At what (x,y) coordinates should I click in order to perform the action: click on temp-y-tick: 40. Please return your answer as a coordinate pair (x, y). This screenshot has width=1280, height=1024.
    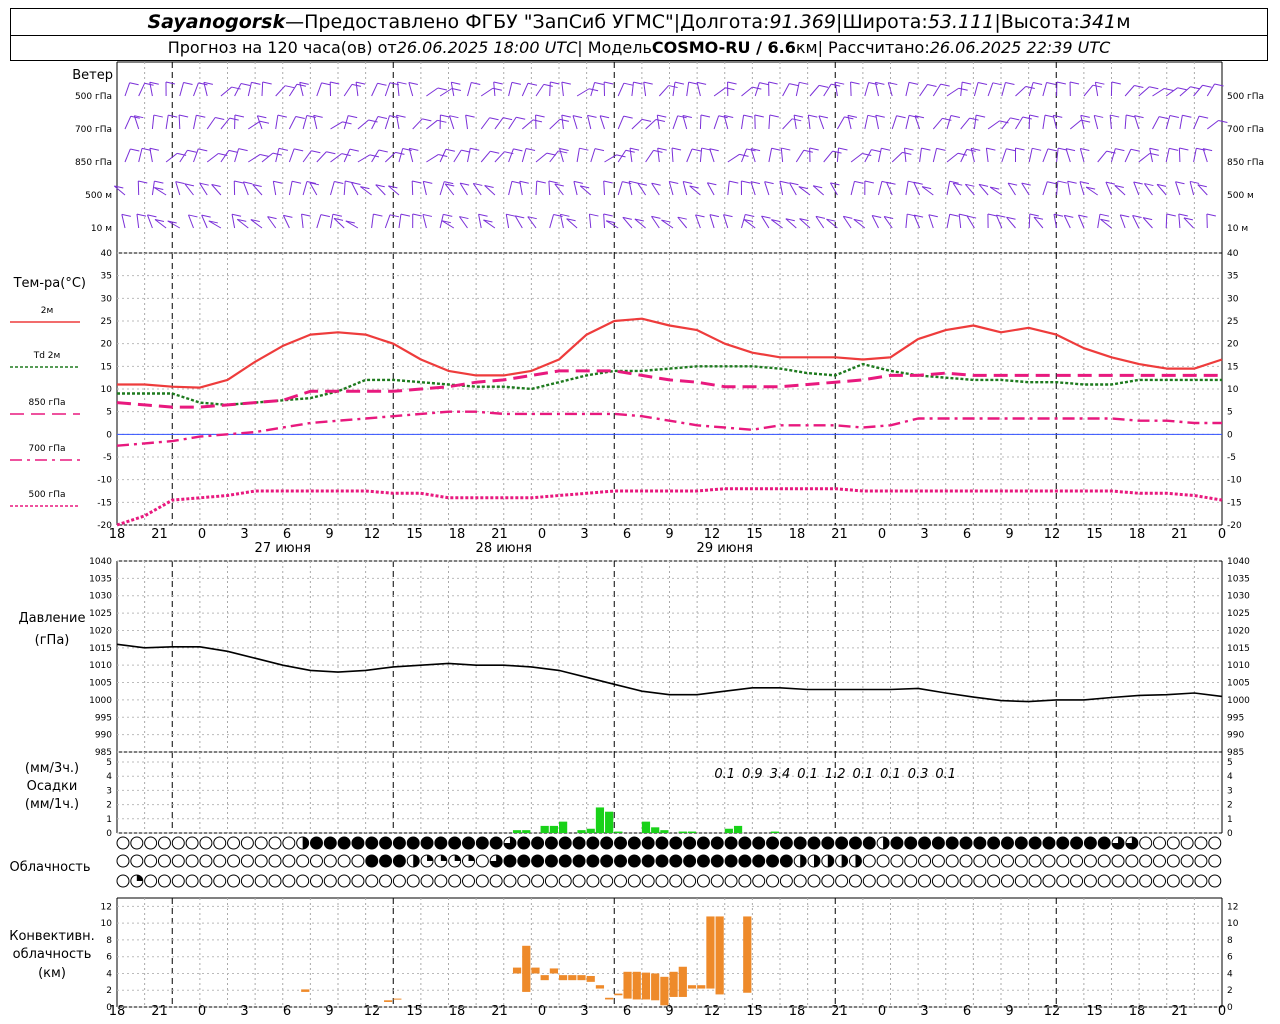
    Looking at the image, I should click on (107, 254).